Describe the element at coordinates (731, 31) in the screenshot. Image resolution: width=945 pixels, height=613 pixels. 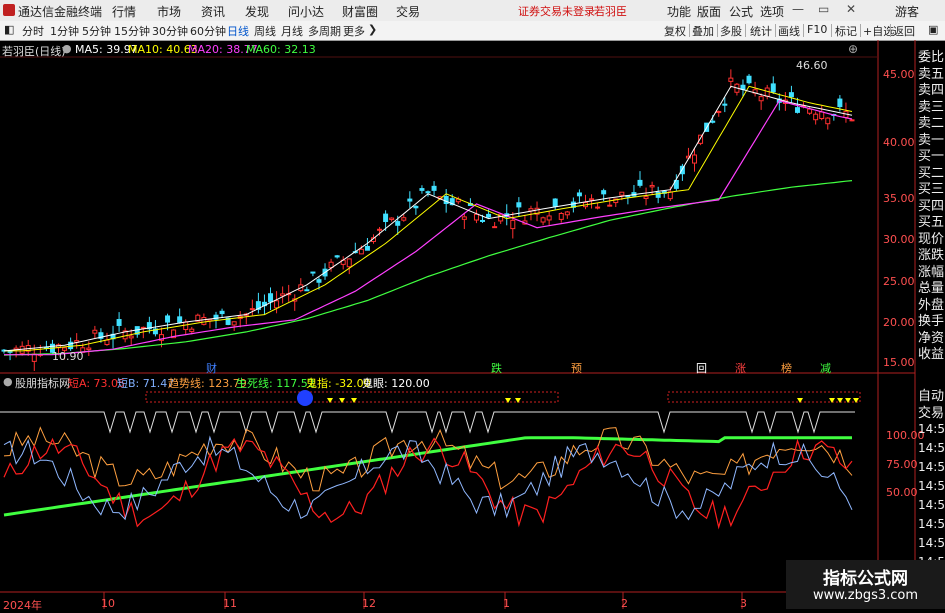
I see `tool-duogu: 多股` at that location.